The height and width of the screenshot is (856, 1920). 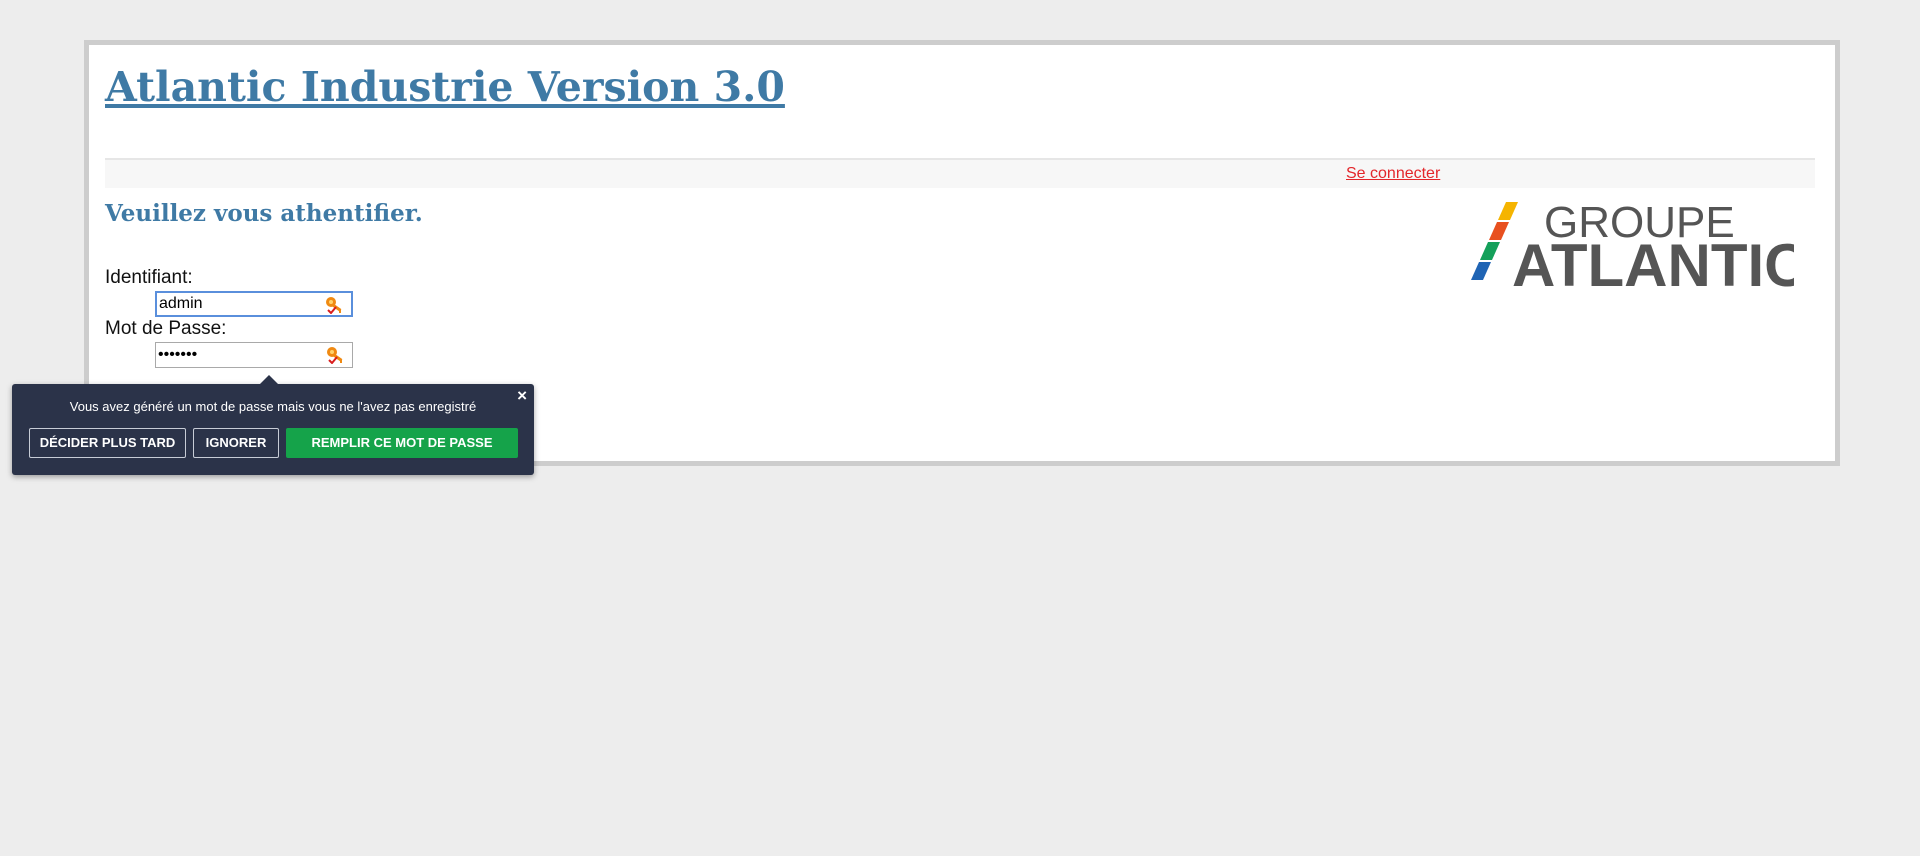 What do you see at coordinates (264, 213) in the screenshot?
I see `auth-heading: Veuillez vous athentifier.` at bounding box center [264, 213].